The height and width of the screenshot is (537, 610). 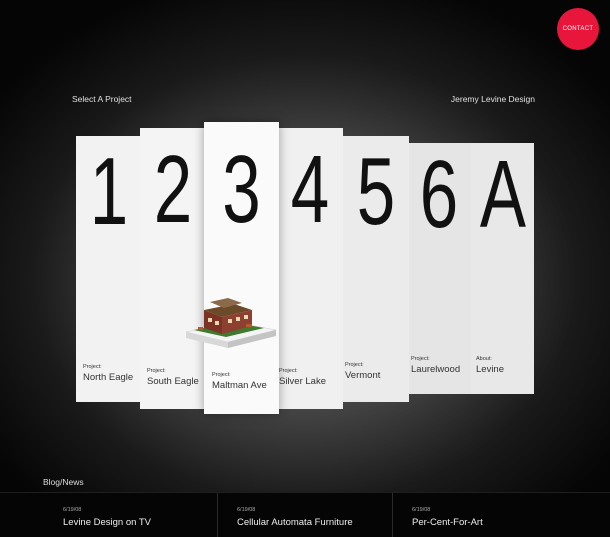 I want to click on card-name: Vermont, so click(x=363, y=375).